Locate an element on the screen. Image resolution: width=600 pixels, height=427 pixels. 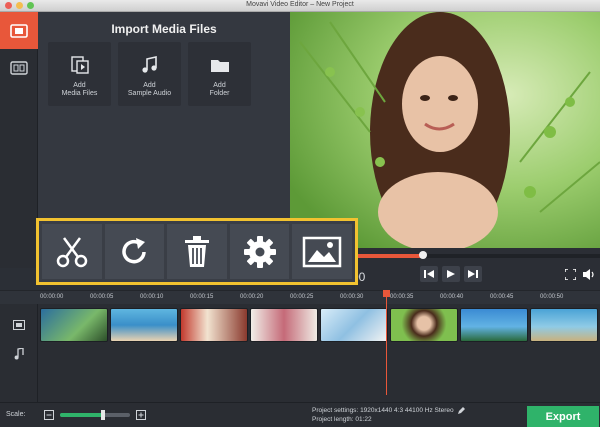
project-settings-label: Project settings: is located at coordinates (335, 411).